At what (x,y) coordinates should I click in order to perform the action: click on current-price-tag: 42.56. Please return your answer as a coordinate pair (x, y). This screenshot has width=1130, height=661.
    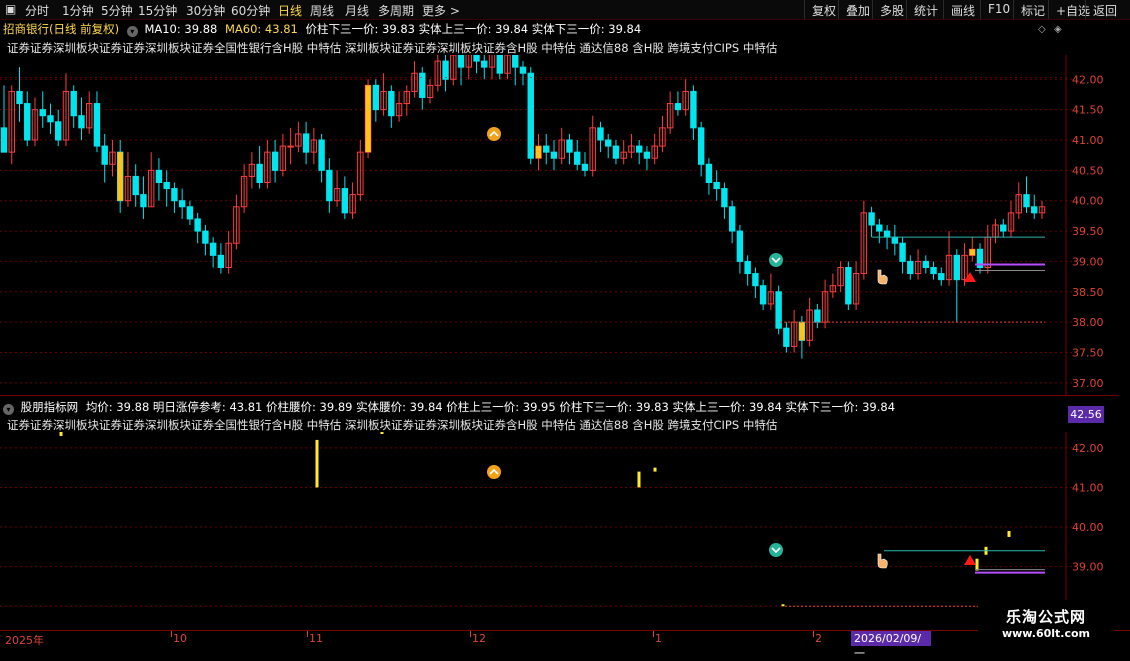
    Looking at the image, I should click on (1086, 414).